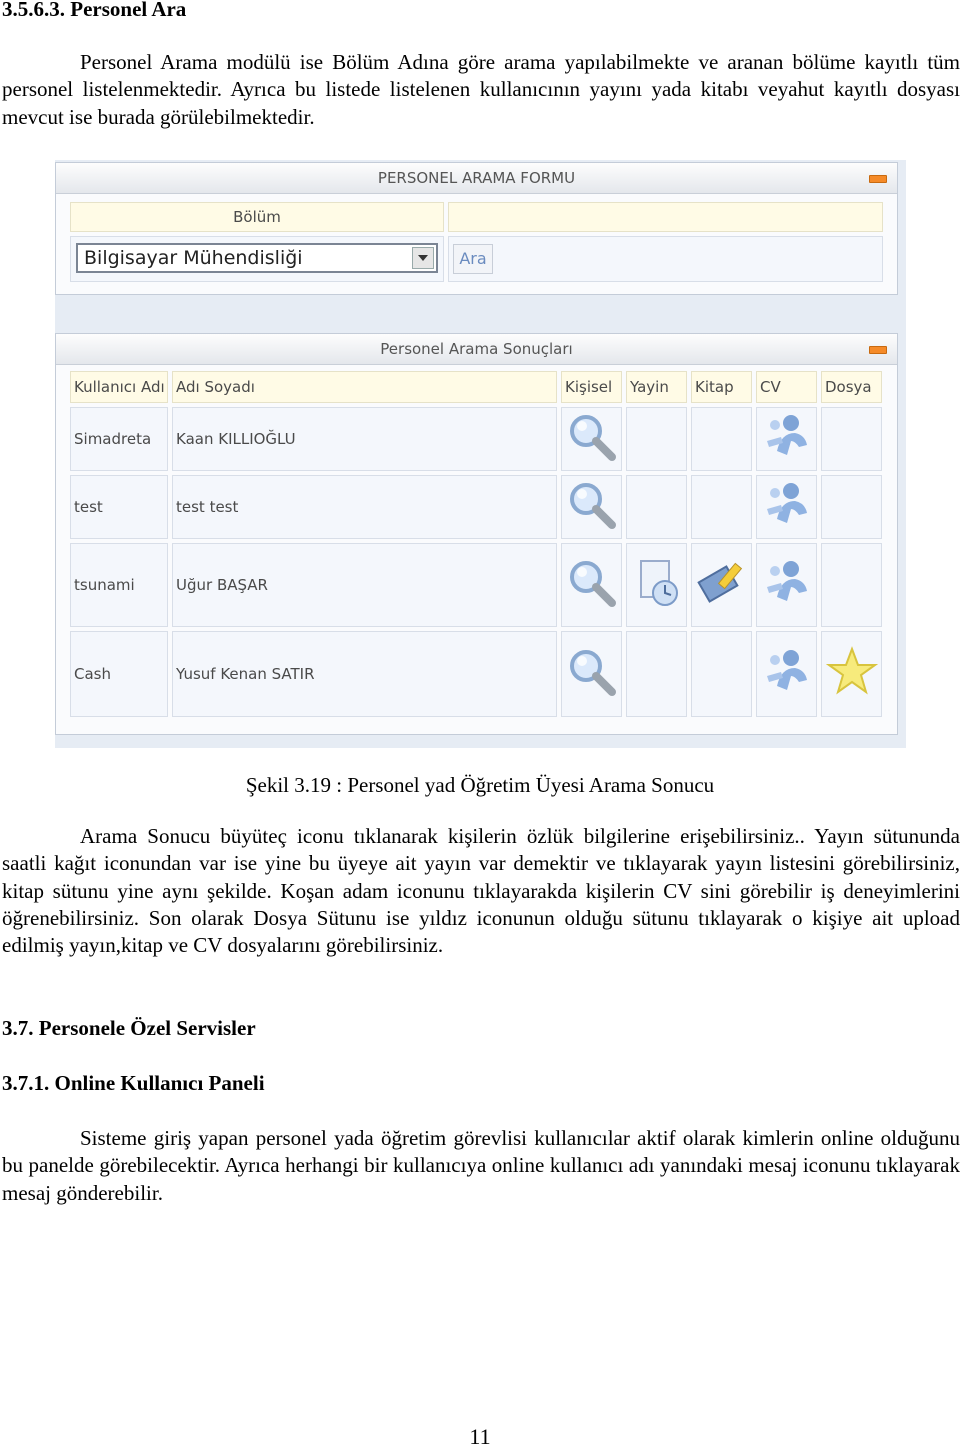  What do you see at coordinates (589, 387) in the screenshot?
I see `column-header-label: Kişisel` at bounding box center [589, 387].